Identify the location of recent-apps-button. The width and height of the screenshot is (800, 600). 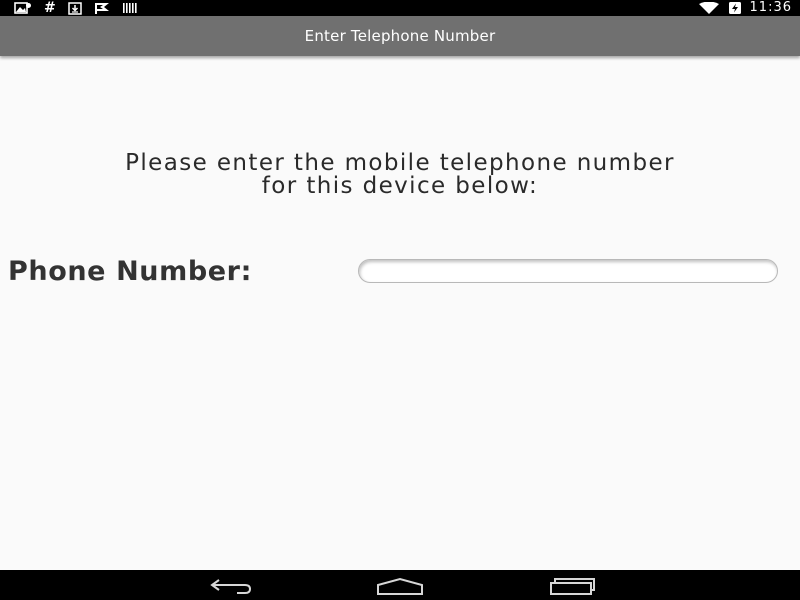
(572, 586).